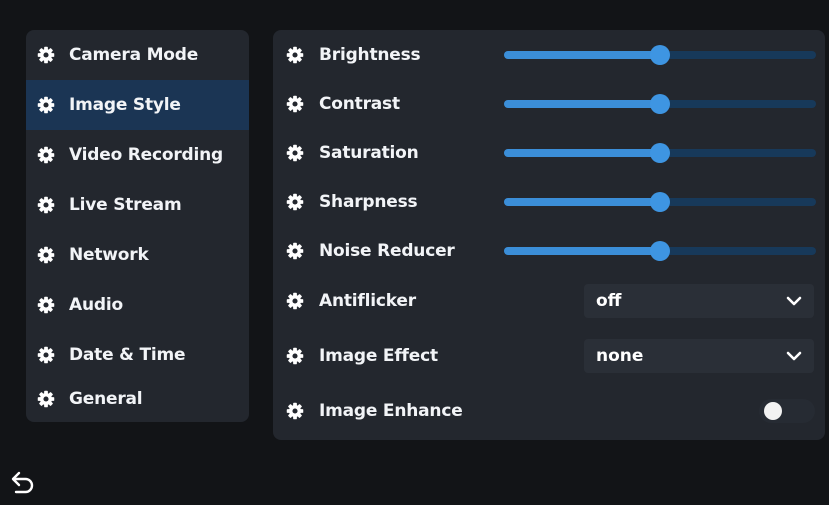  What do you see at coordinates (391, 411) in the screenshot?
I see `image-enhance-label: Image Enhance` at bounding box center [391, 411].